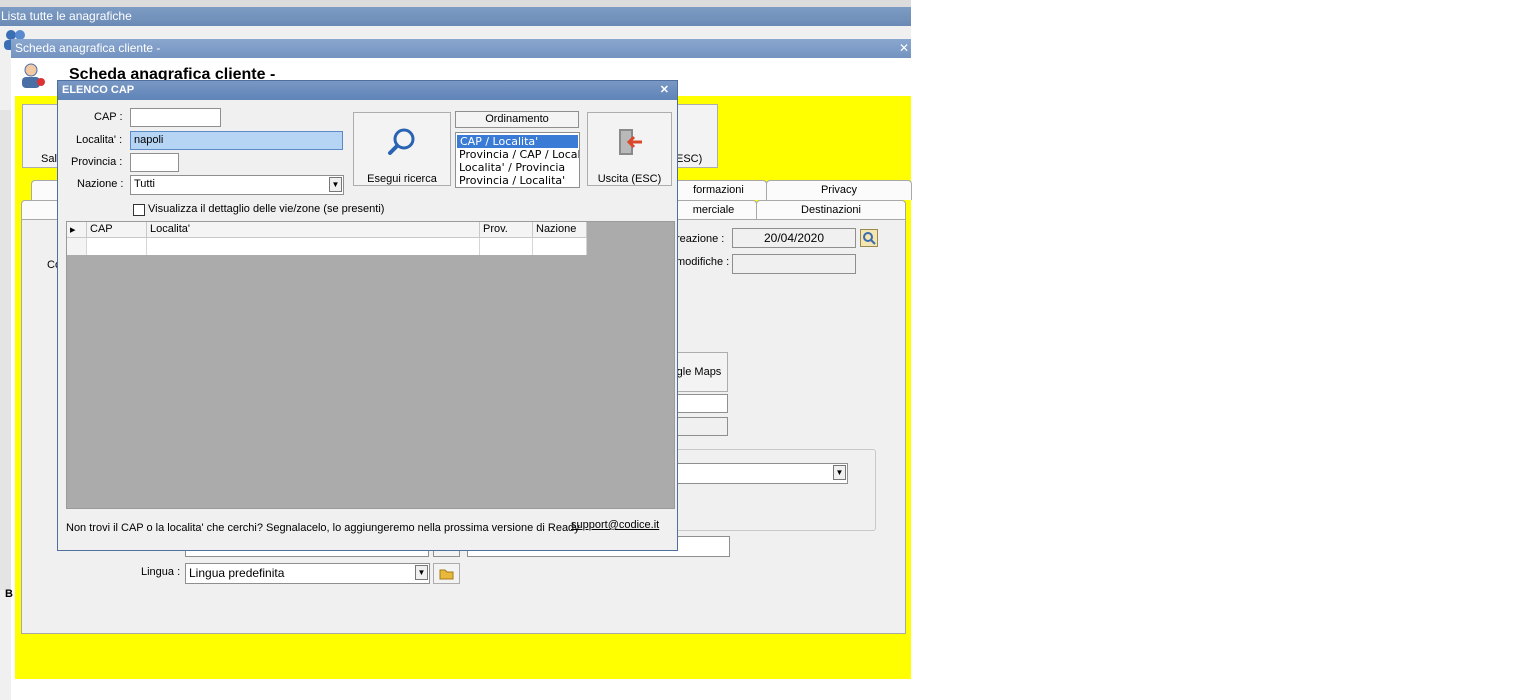 The image size is (1536, 700). Describe the element at coordinates (615, 525) in the screenshot. I see `support-link: support@codice.it` at that location.